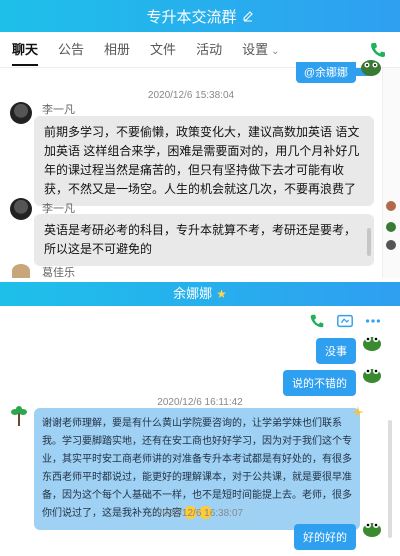 The image size is (400, 556). I want to click on tab-album: 相册, so click(117, 50).